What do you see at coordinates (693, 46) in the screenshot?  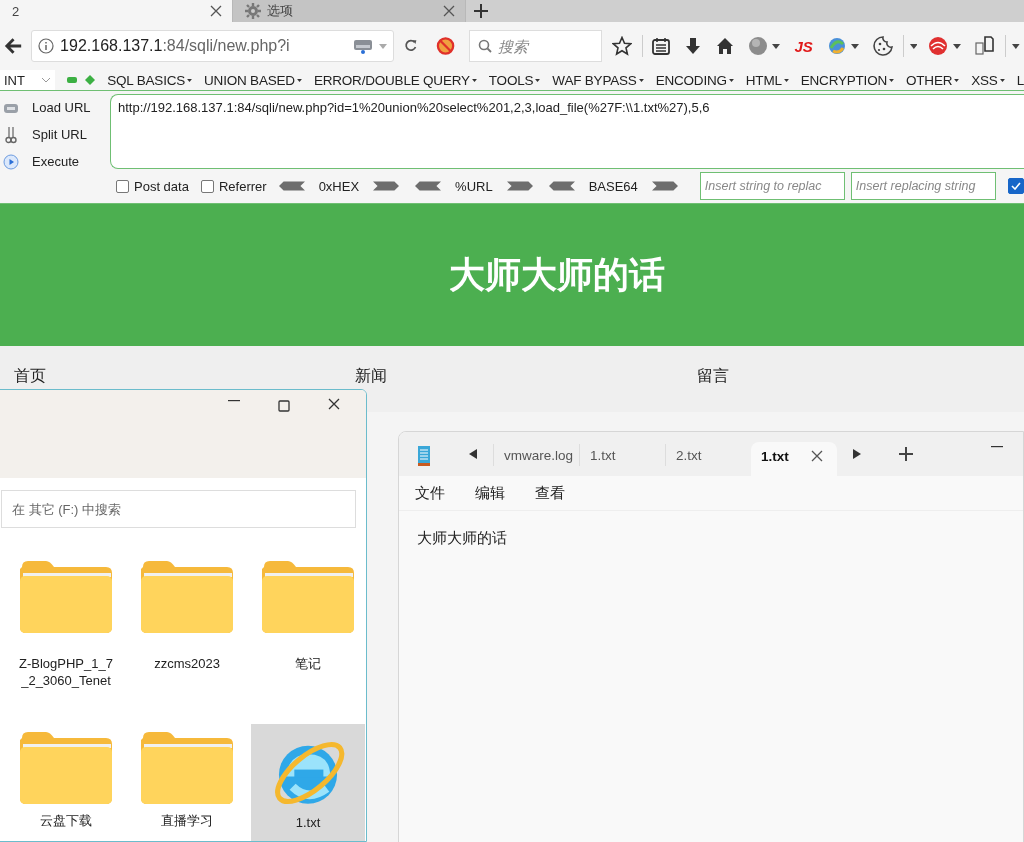 I see `download-icon` at bounding box center [693, 46].